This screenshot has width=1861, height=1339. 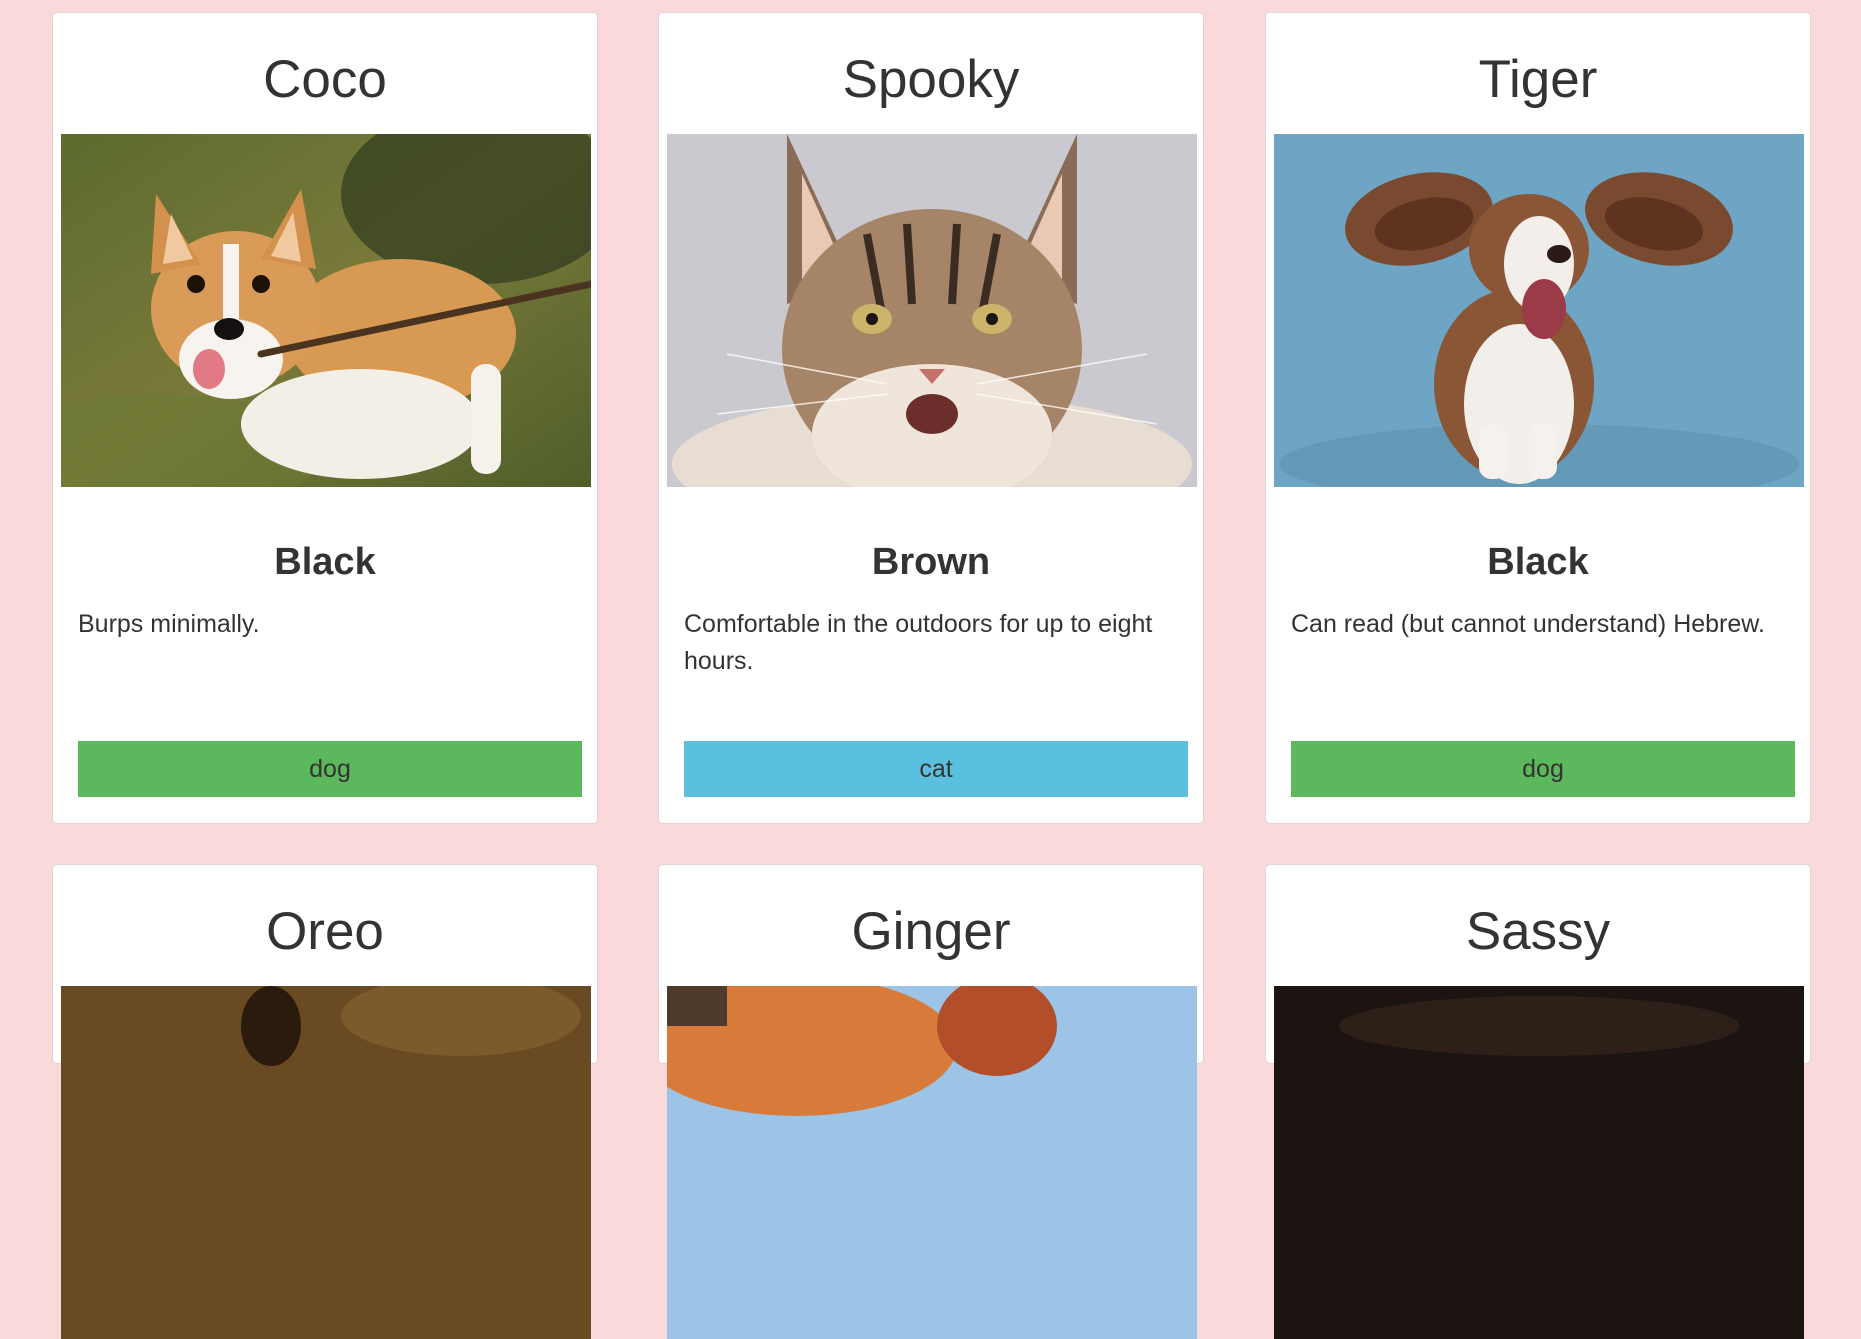 I want to click on pet-name: Coco, so click(x=325, y=79).